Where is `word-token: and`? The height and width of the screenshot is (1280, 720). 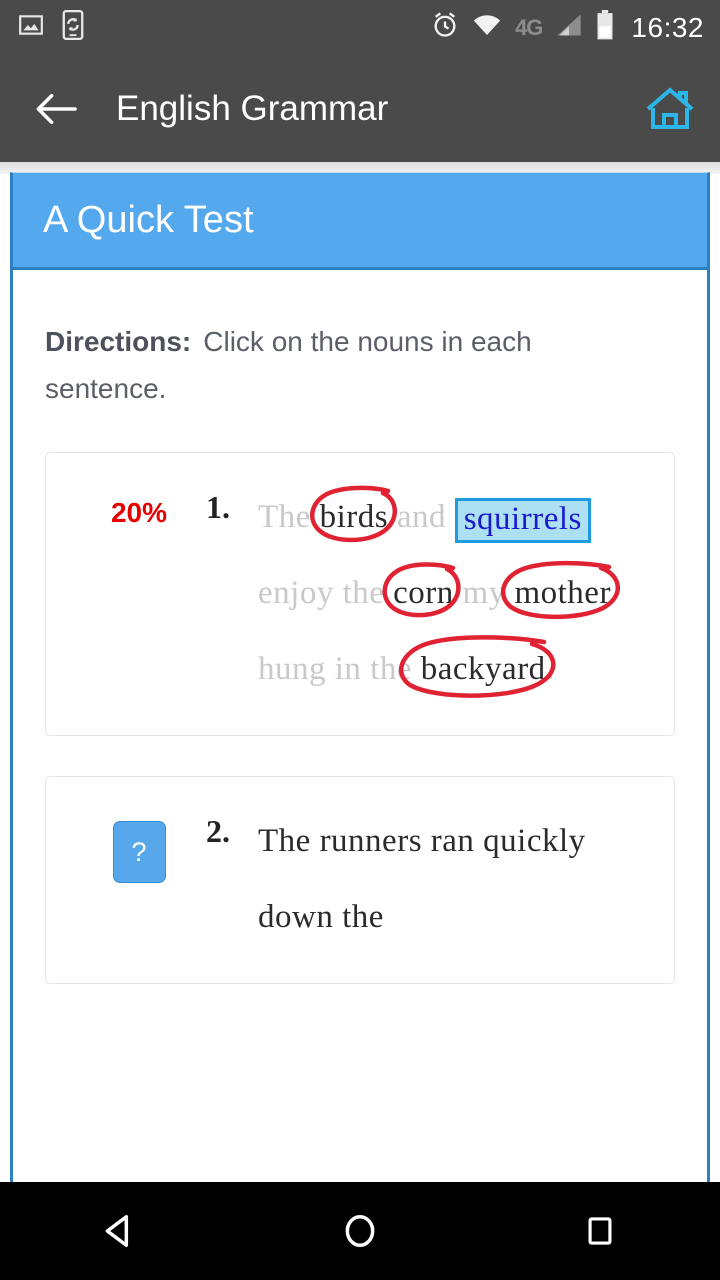
word-token: and is located at coordinates (421, 517).